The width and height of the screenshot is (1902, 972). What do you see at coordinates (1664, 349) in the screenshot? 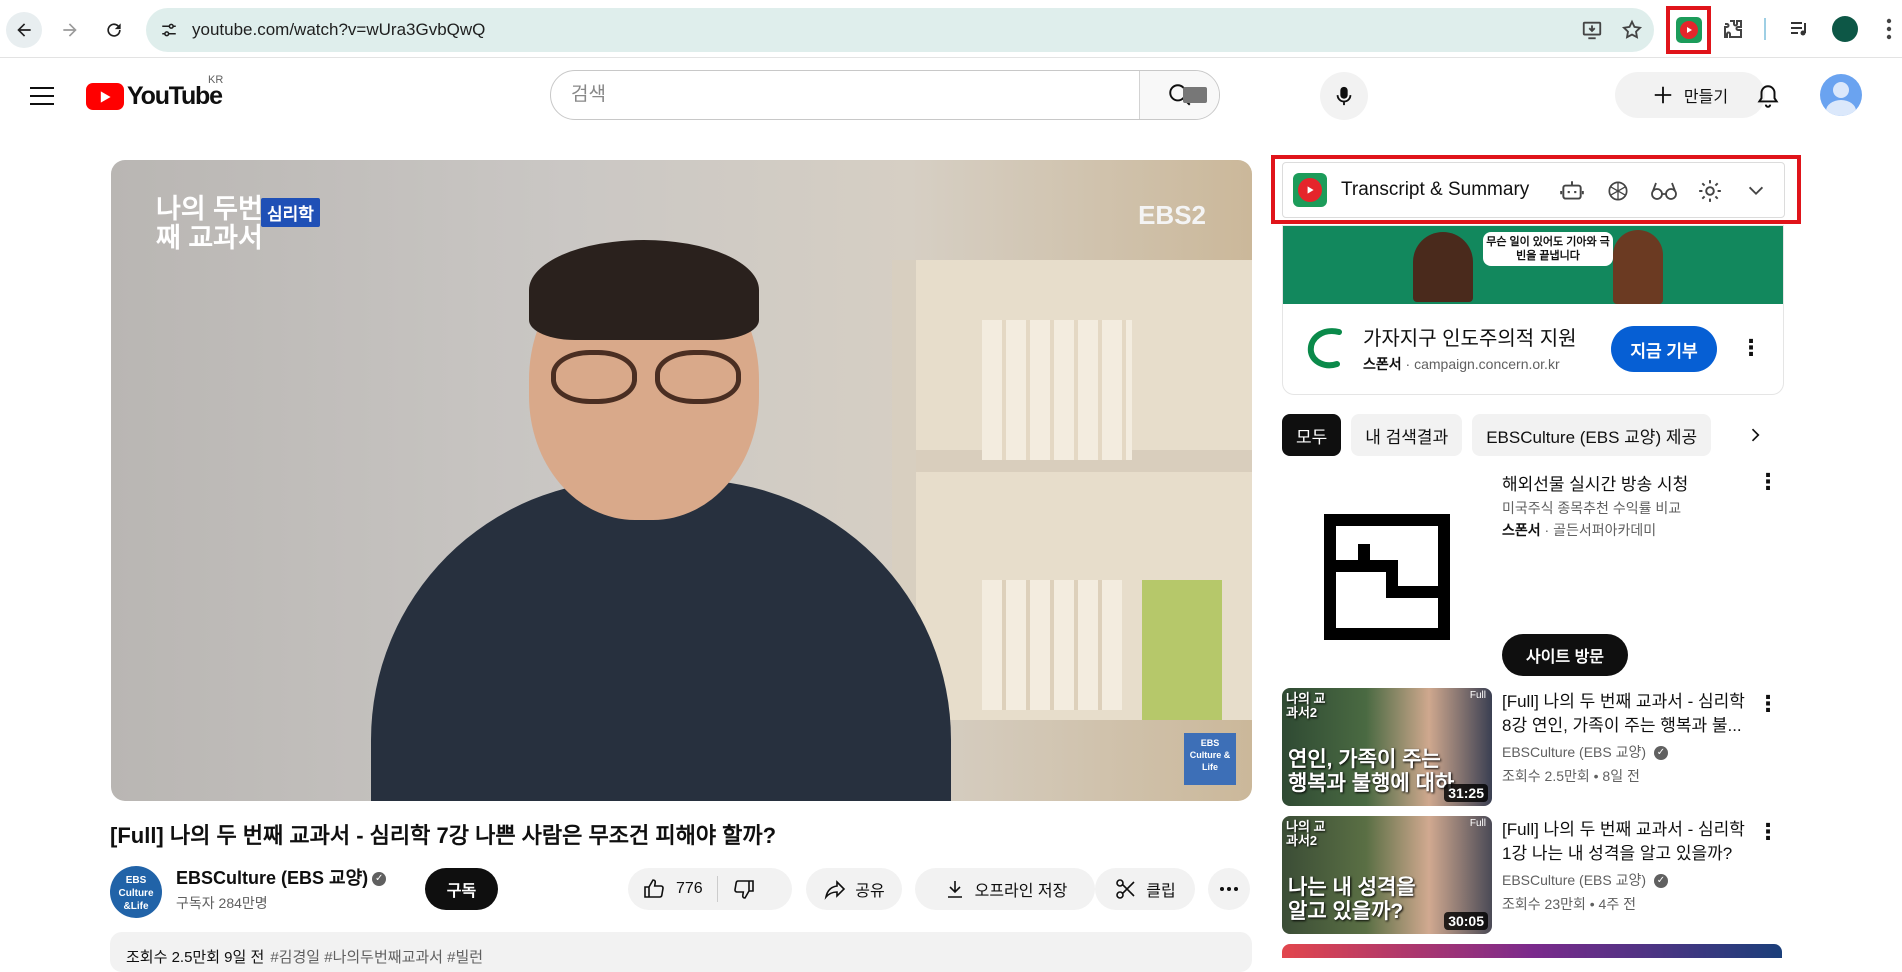
I see `donate-now-button: 지금 기부` at bounding box center [1664, 349].